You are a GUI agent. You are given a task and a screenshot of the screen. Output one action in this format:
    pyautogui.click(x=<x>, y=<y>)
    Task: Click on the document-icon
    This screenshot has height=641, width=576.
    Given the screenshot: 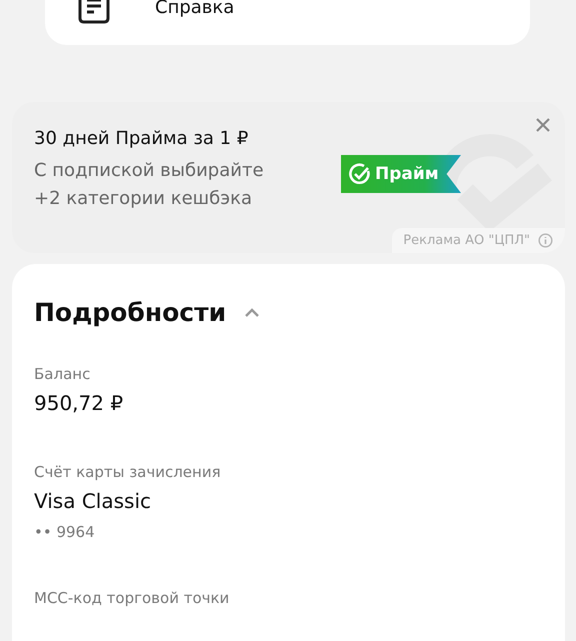 What is the action you would take?
    pyautogui.click(x=94, y=12)
    